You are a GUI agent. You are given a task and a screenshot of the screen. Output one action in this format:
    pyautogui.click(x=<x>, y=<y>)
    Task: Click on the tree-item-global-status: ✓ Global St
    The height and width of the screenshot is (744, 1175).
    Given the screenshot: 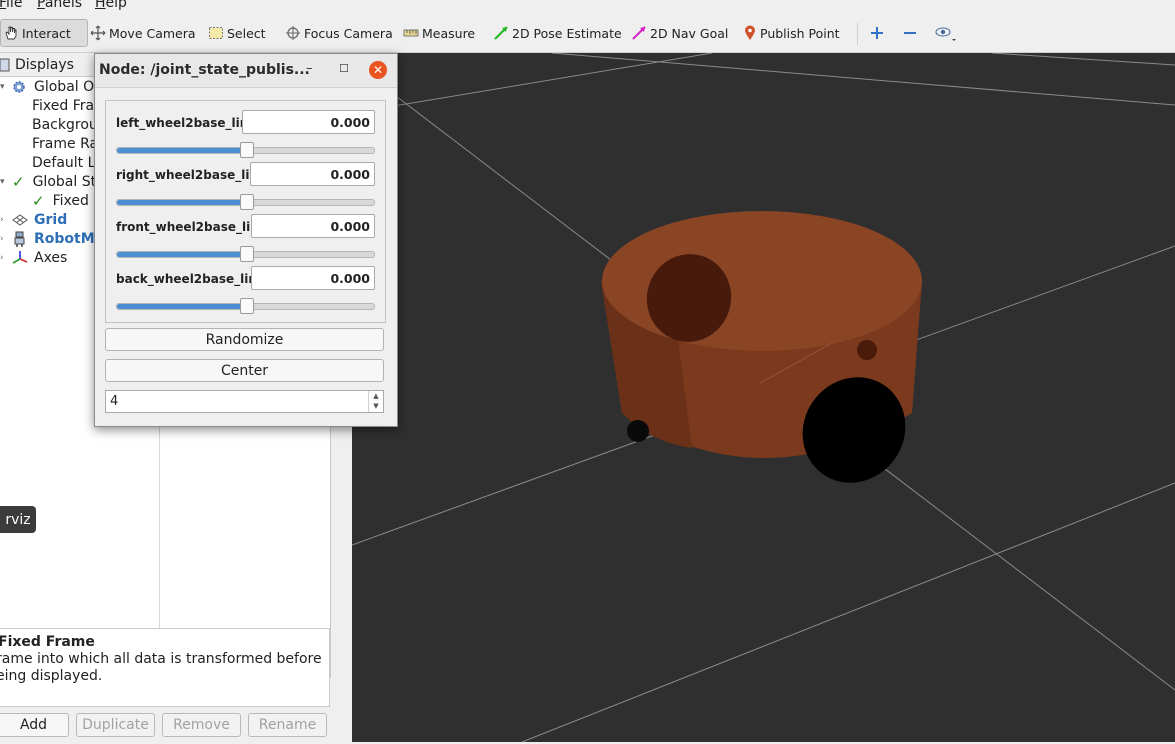 What is the action you would take?
    pyautogui.click(x=54, y=181)
    